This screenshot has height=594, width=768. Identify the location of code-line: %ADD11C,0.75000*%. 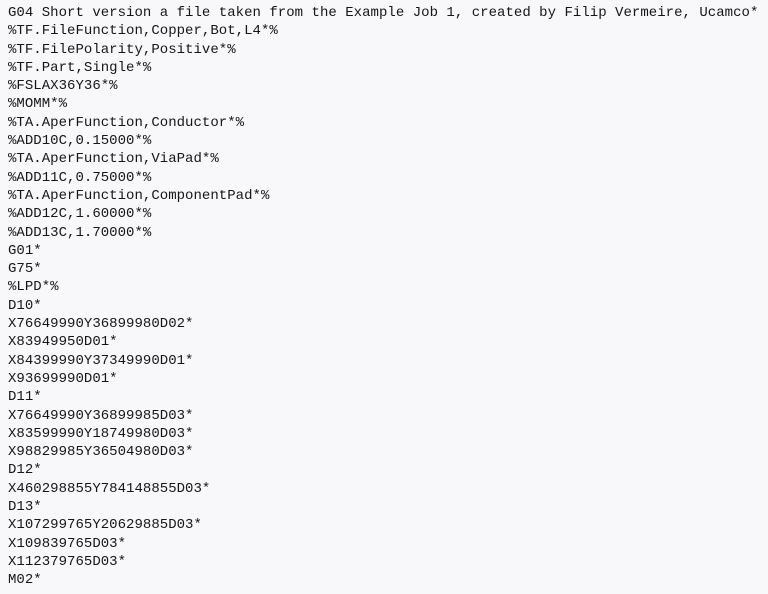
(80, 177).